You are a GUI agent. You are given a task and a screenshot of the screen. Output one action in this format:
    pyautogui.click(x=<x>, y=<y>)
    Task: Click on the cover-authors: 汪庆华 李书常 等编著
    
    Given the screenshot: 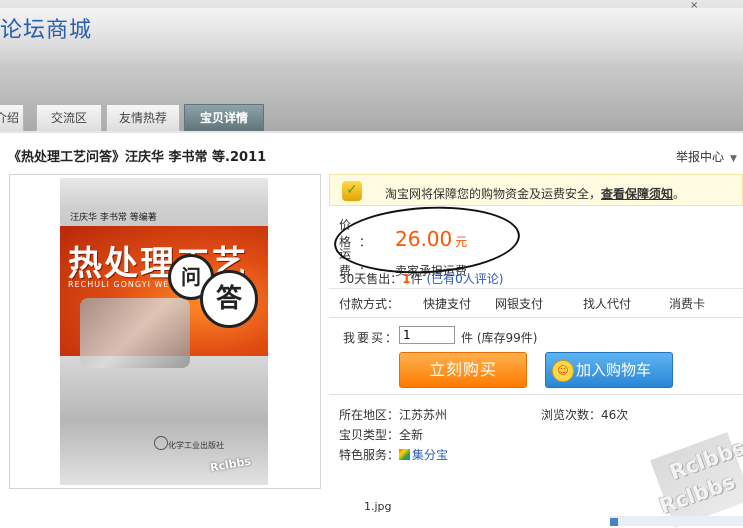 What is the action you would take?
    pyautogui.click(x=113, y=218)
    